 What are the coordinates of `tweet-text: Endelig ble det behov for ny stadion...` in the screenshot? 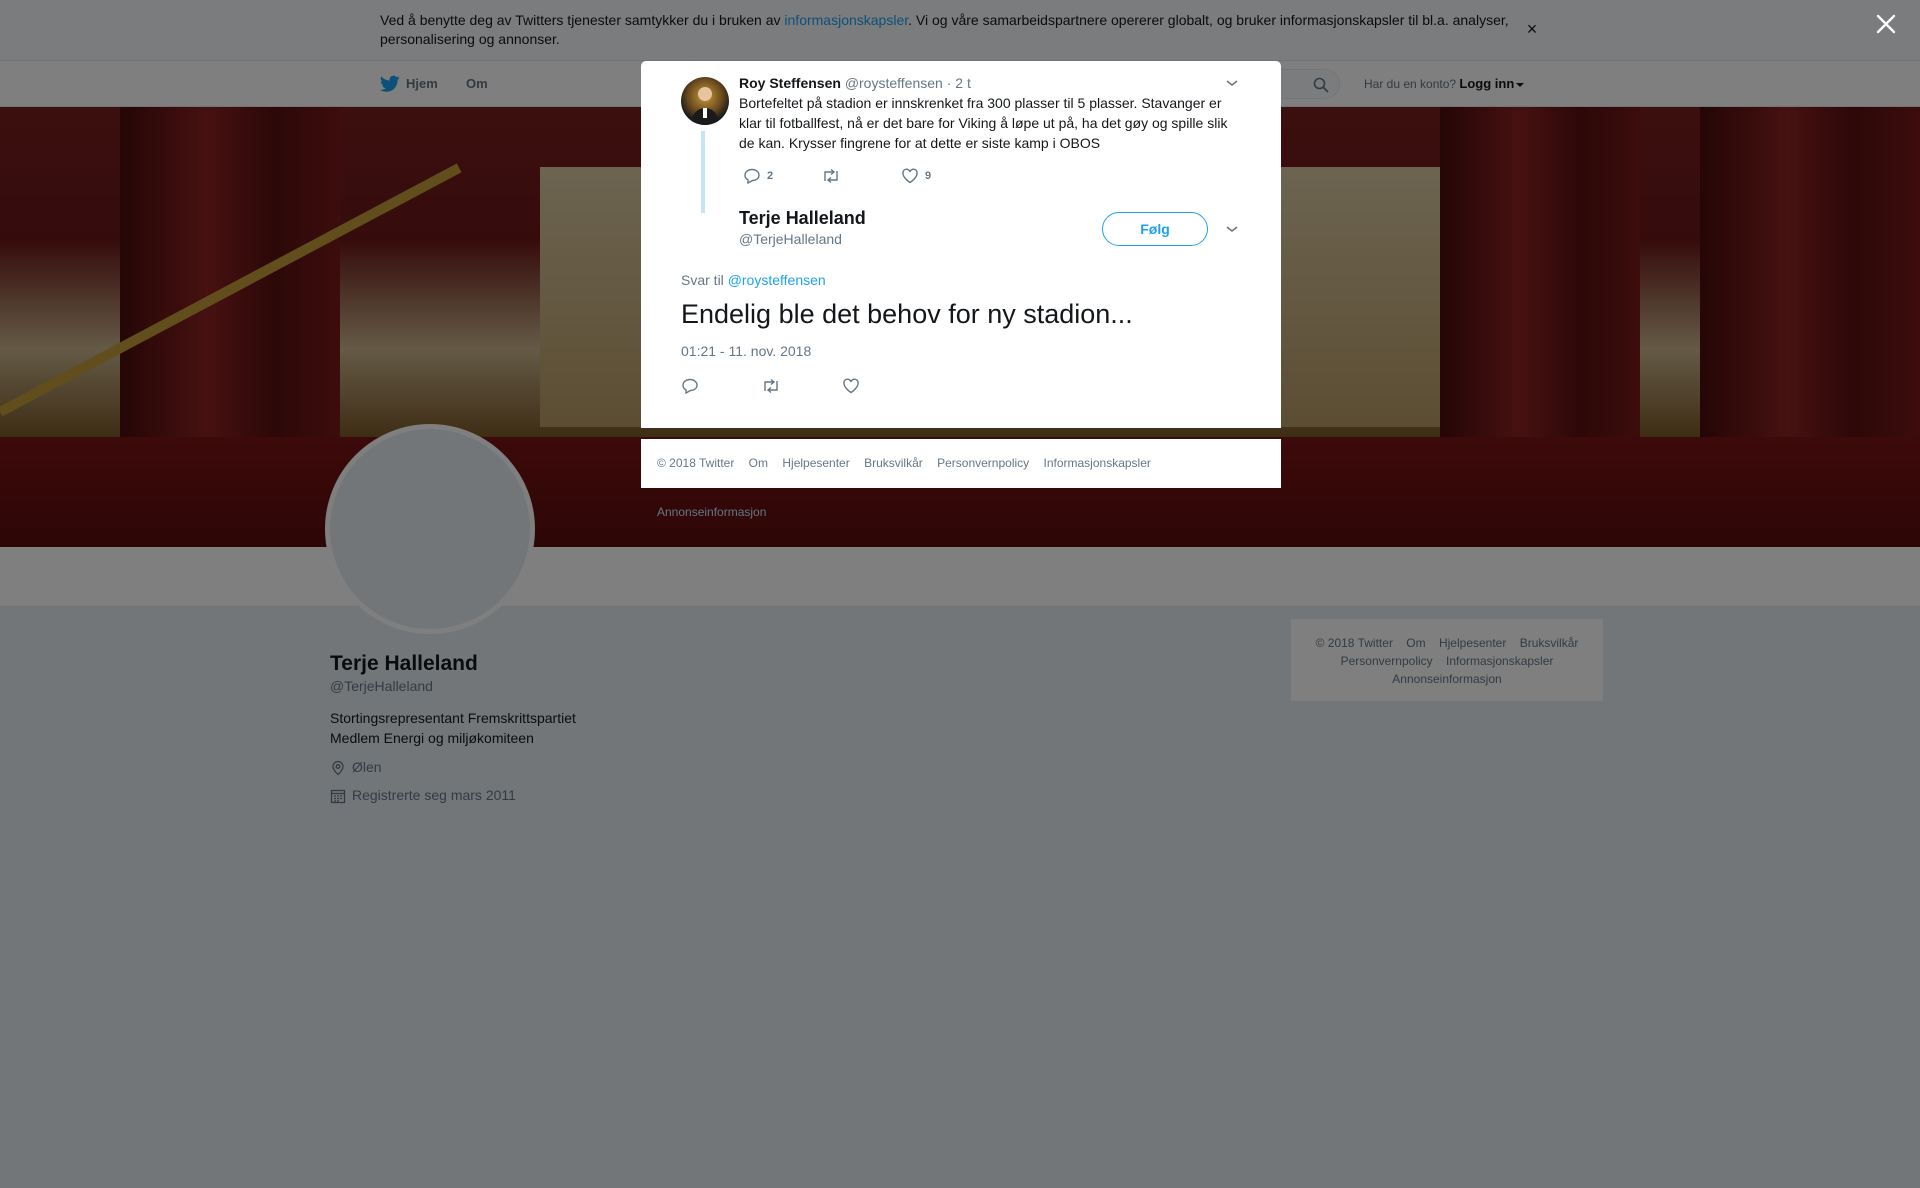 It's located at (907, 314).